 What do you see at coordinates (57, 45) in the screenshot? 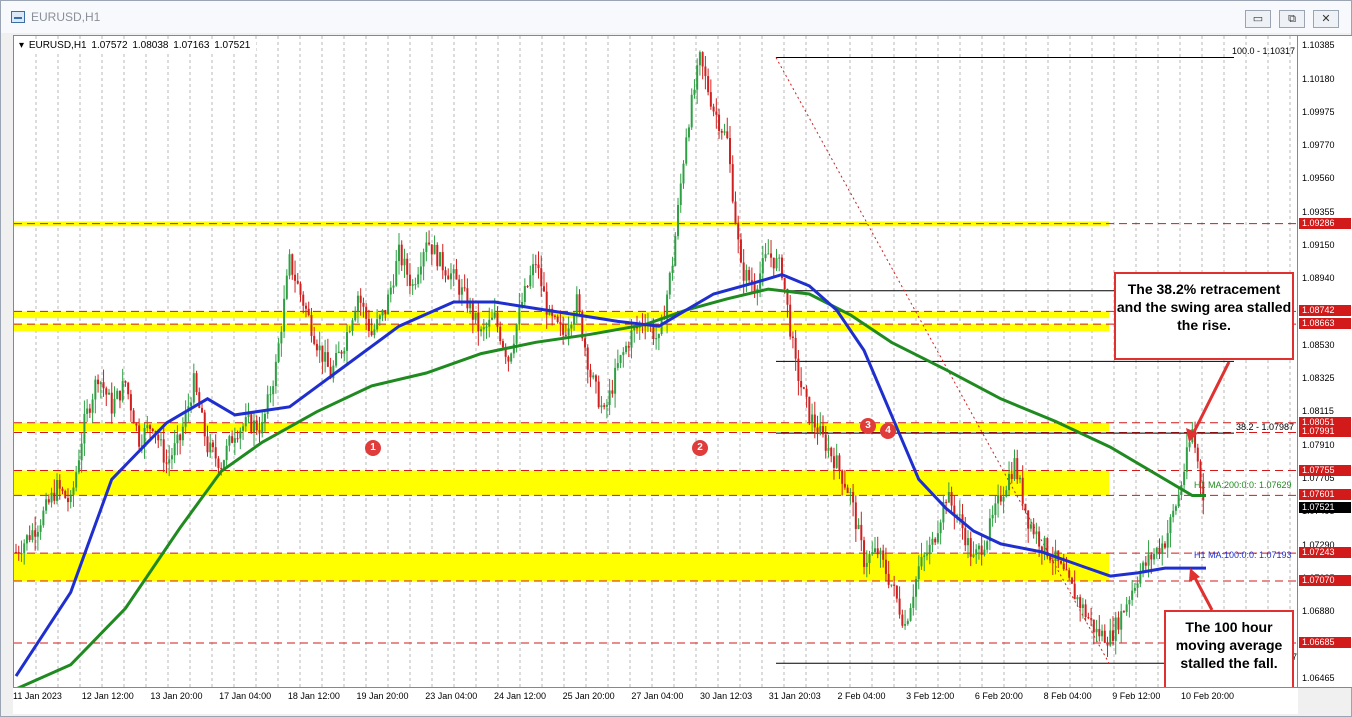
I see `symbol-label: EURUSD,H1` at bounding box center [57, 45].